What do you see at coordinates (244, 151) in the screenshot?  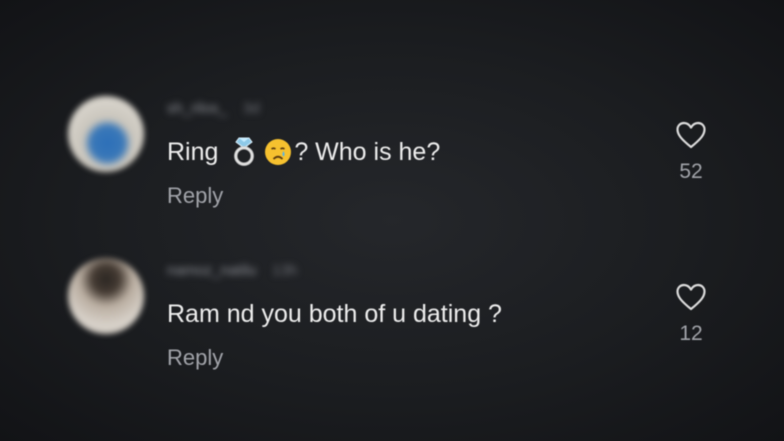 I see `ring-emoji` at bounding box center [244, 151].